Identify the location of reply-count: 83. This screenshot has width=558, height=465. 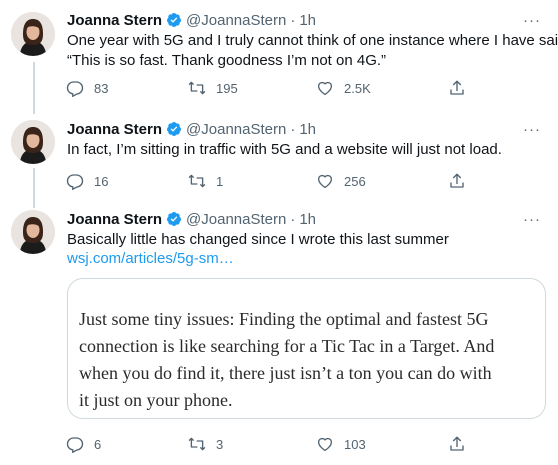
(101, 88).